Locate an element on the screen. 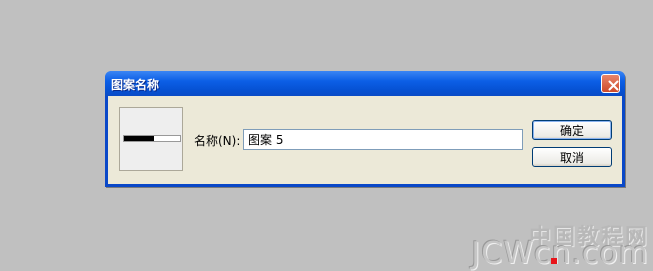 The width and height of the screenshot is (653, 271). watermark-red-dot is located at coordinates (554, 261).